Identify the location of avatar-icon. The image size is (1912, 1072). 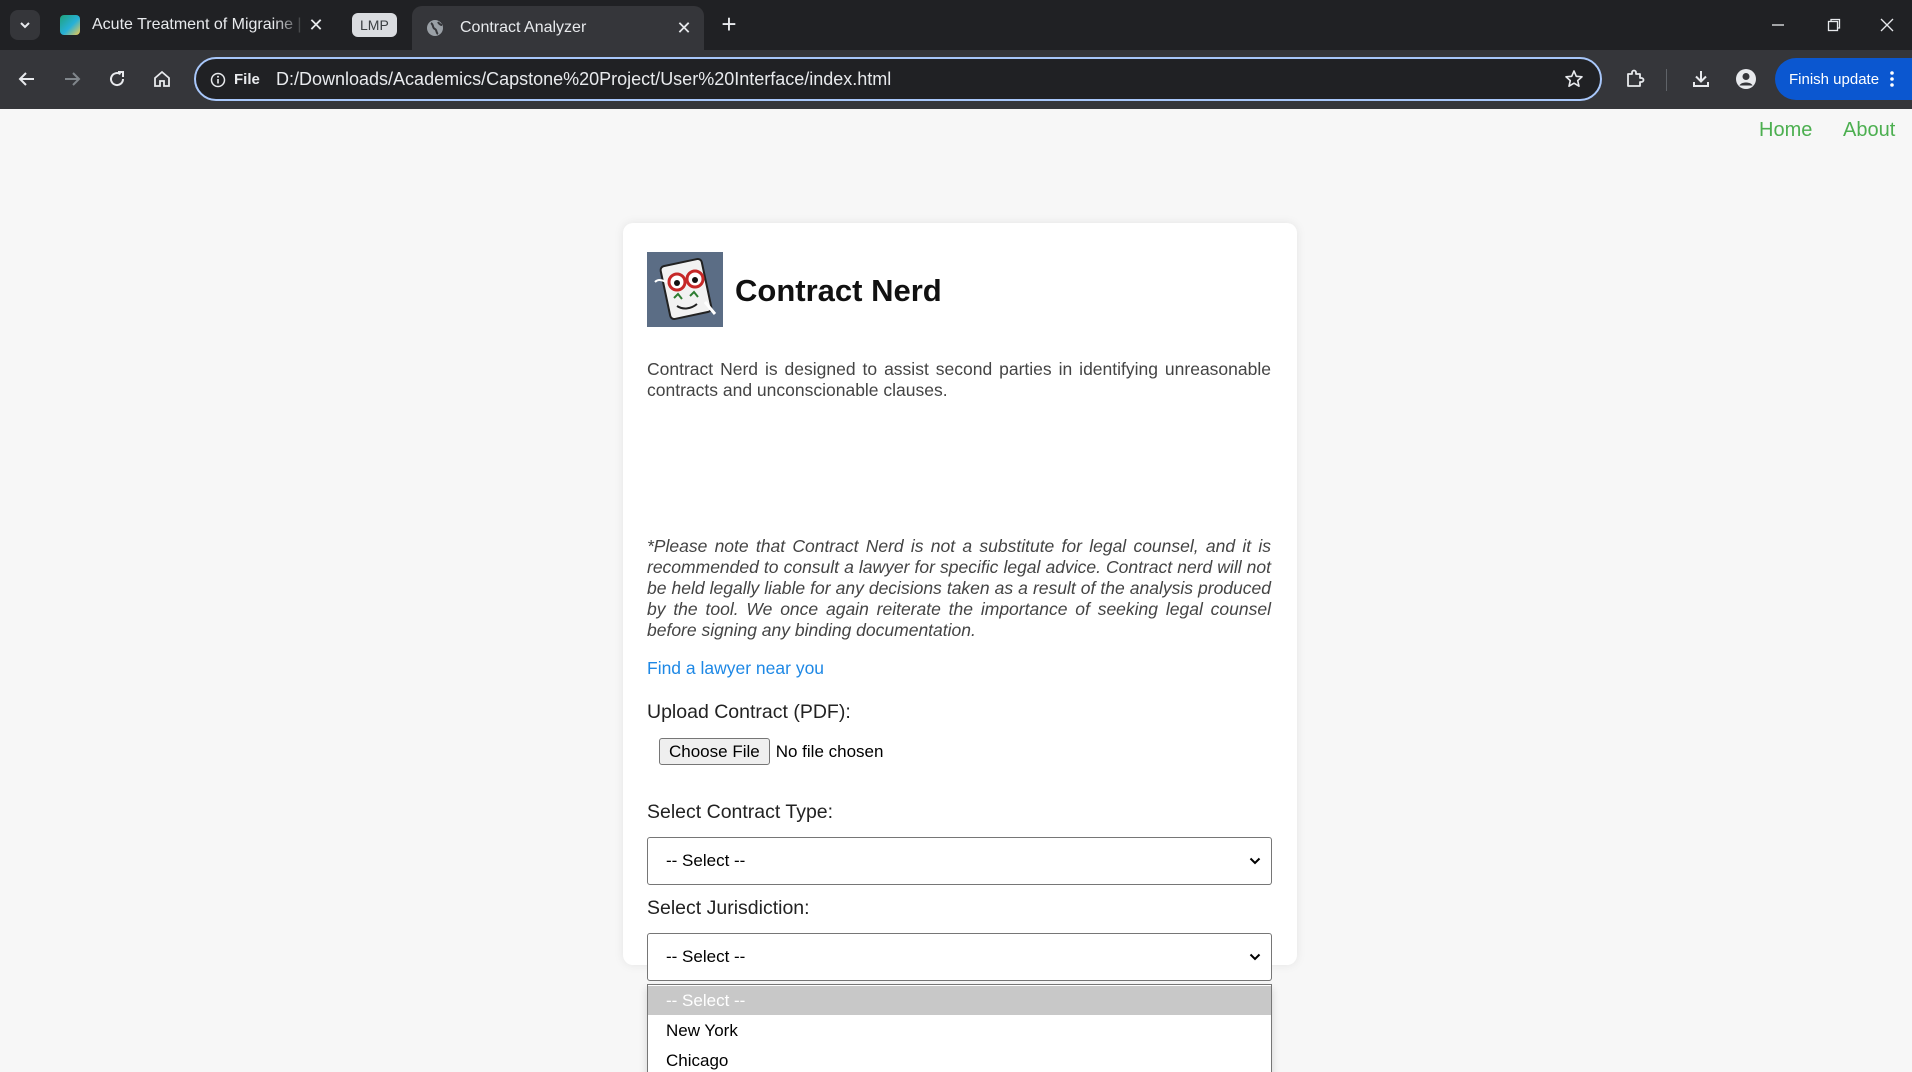
(1746, 79).